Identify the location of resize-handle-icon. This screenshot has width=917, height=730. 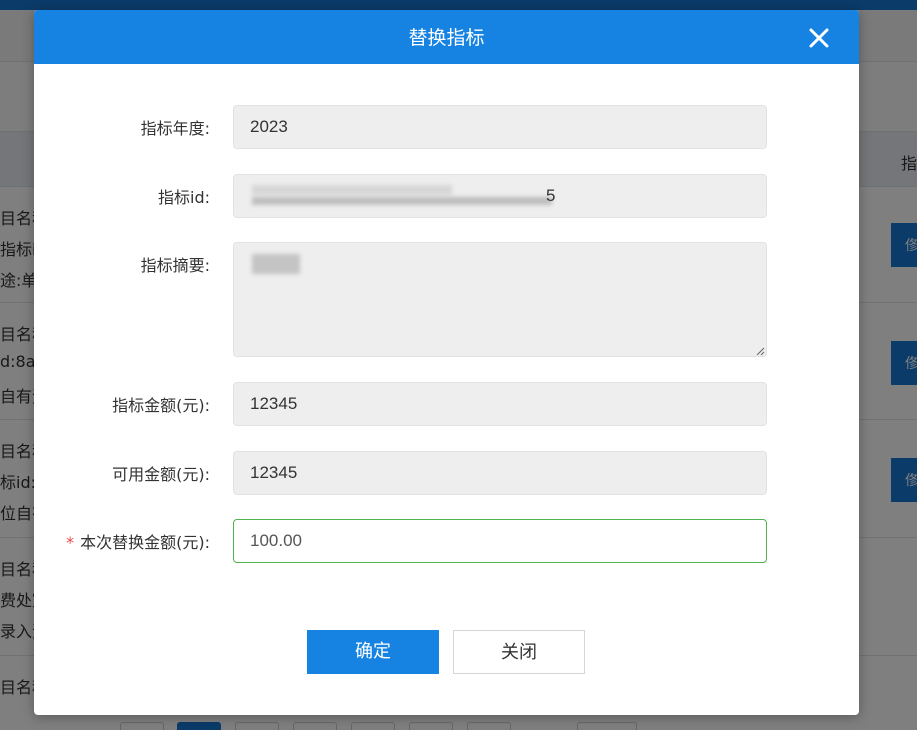
(760, 351).